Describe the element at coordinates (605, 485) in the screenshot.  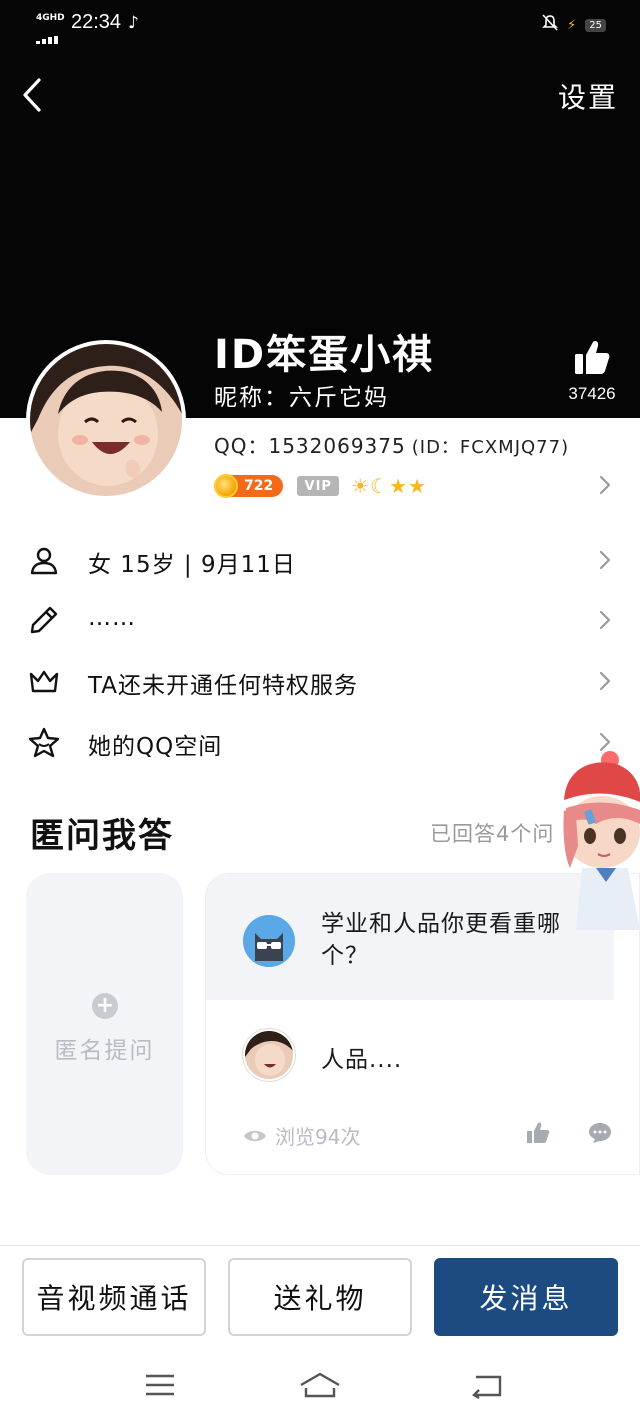
I see `badge-chevron-icon` at that location.